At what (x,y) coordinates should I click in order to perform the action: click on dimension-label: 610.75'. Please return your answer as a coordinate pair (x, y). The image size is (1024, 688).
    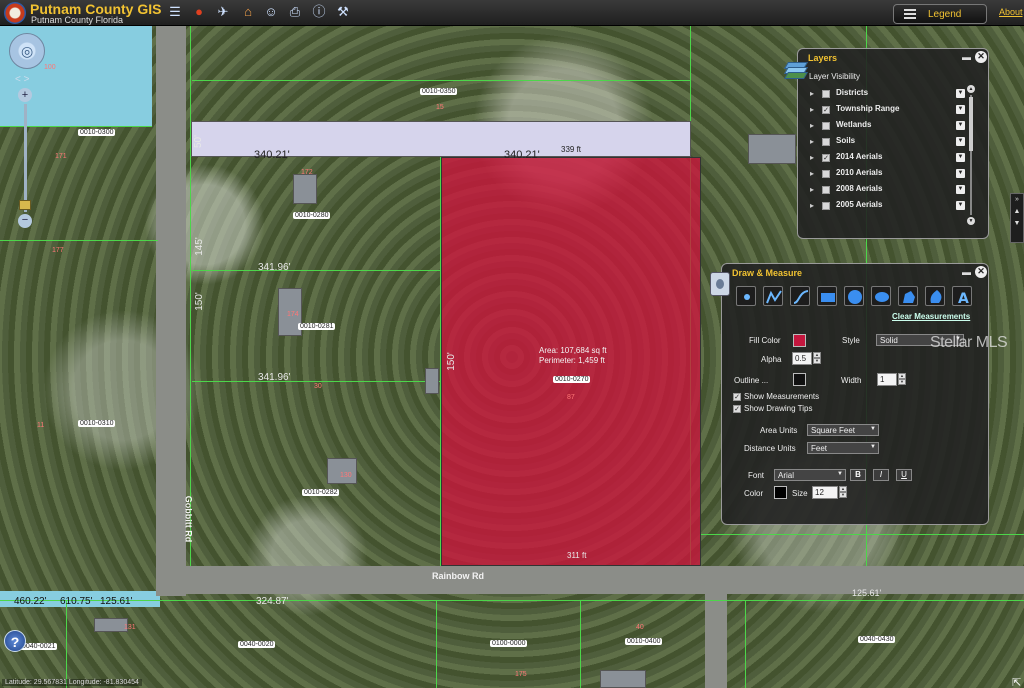
    Looking at the image, I should click on (76, 601).